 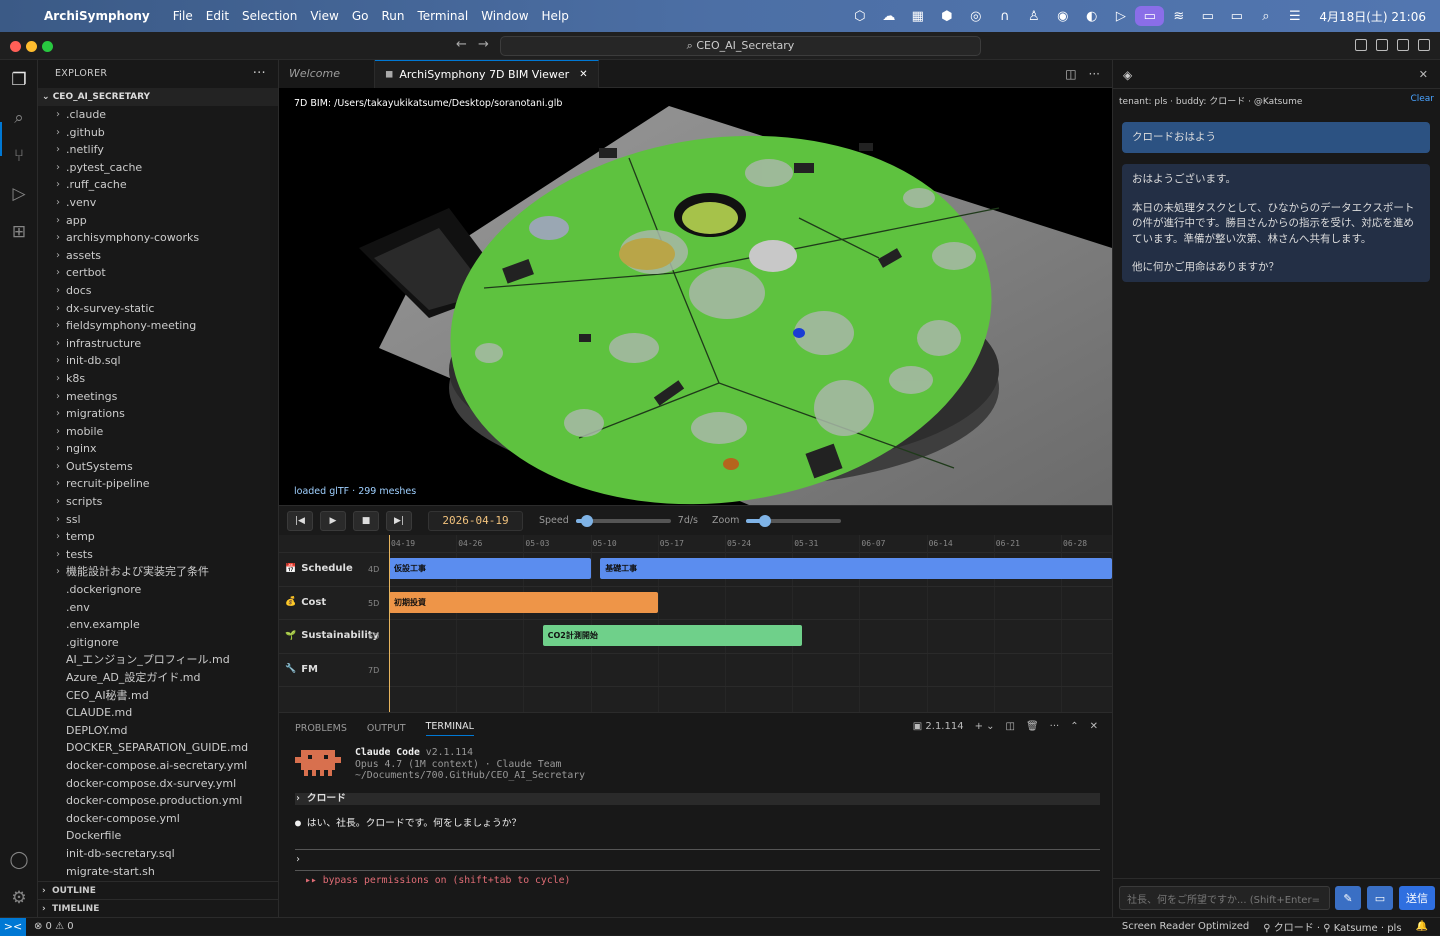 I want to click on accounts-icon: ◯, so click(x=19, y=860).